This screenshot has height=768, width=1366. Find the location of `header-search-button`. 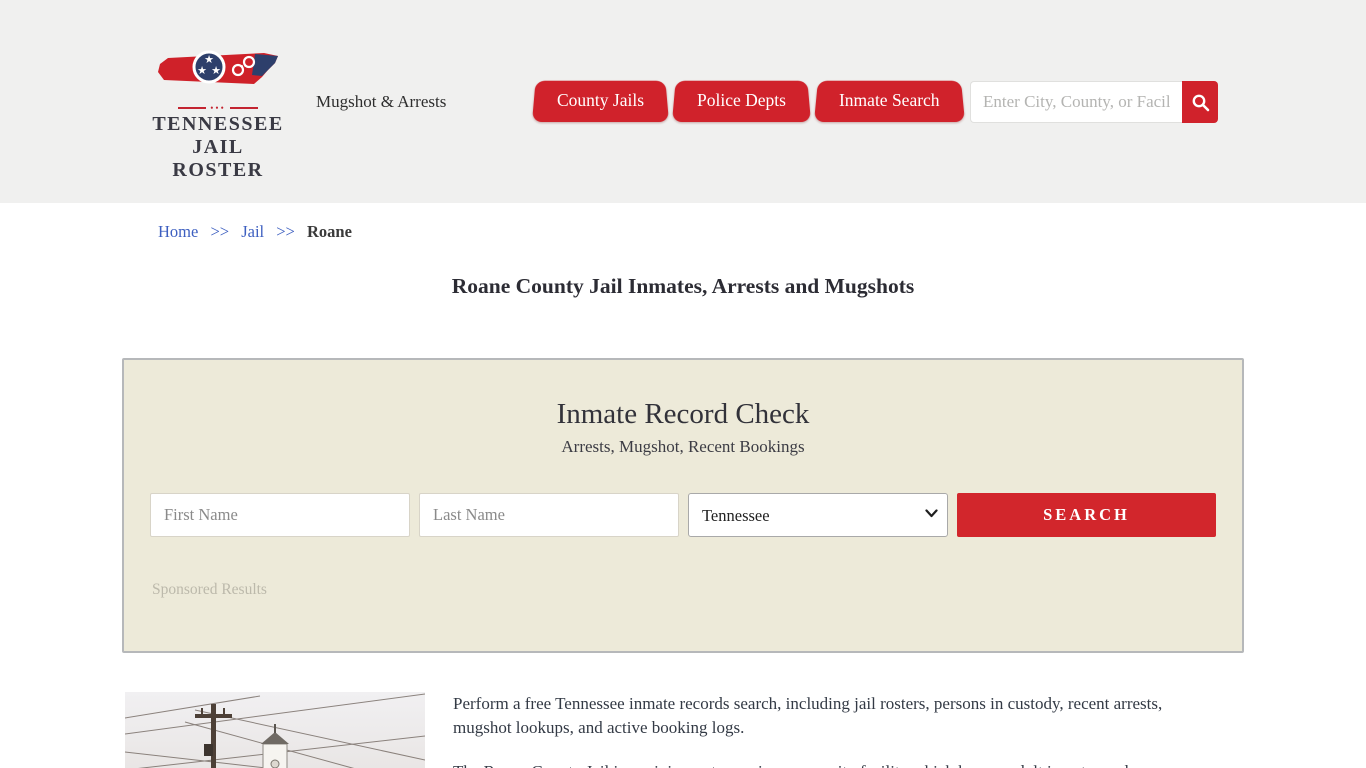

header-search-button is located at coordinates (1200, 102).